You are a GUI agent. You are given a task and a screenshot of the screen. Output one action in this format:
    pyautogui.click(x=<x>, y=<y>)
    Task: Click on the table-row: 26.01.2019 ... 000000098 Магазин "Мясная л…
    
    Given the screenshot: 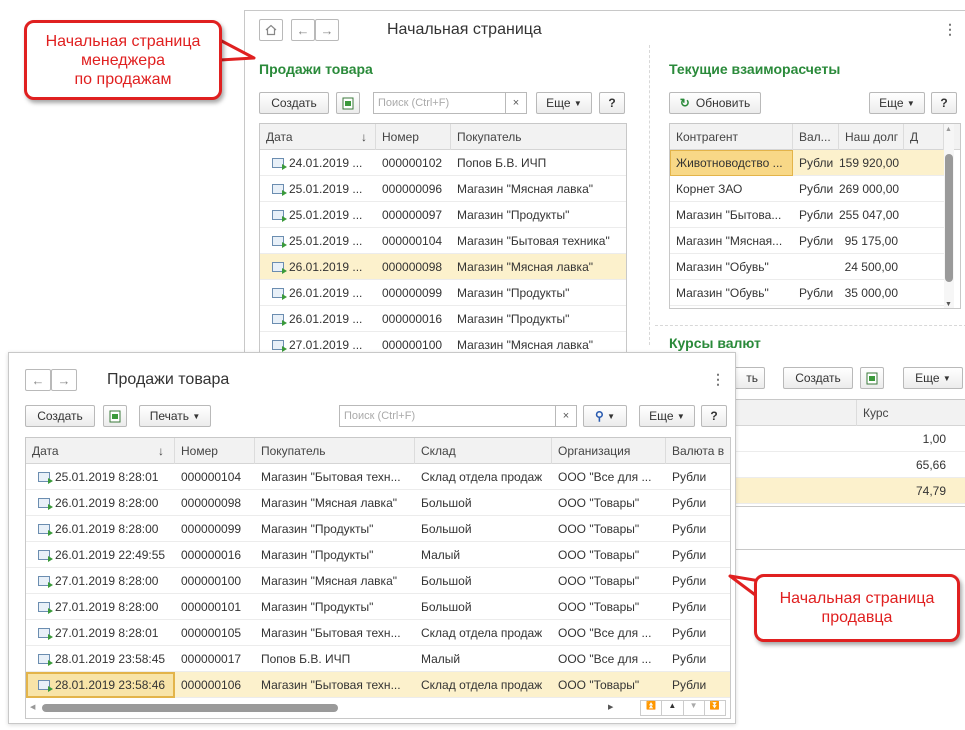 What is the action you would take?
    pyautogui.click(x=443, y=267)
    